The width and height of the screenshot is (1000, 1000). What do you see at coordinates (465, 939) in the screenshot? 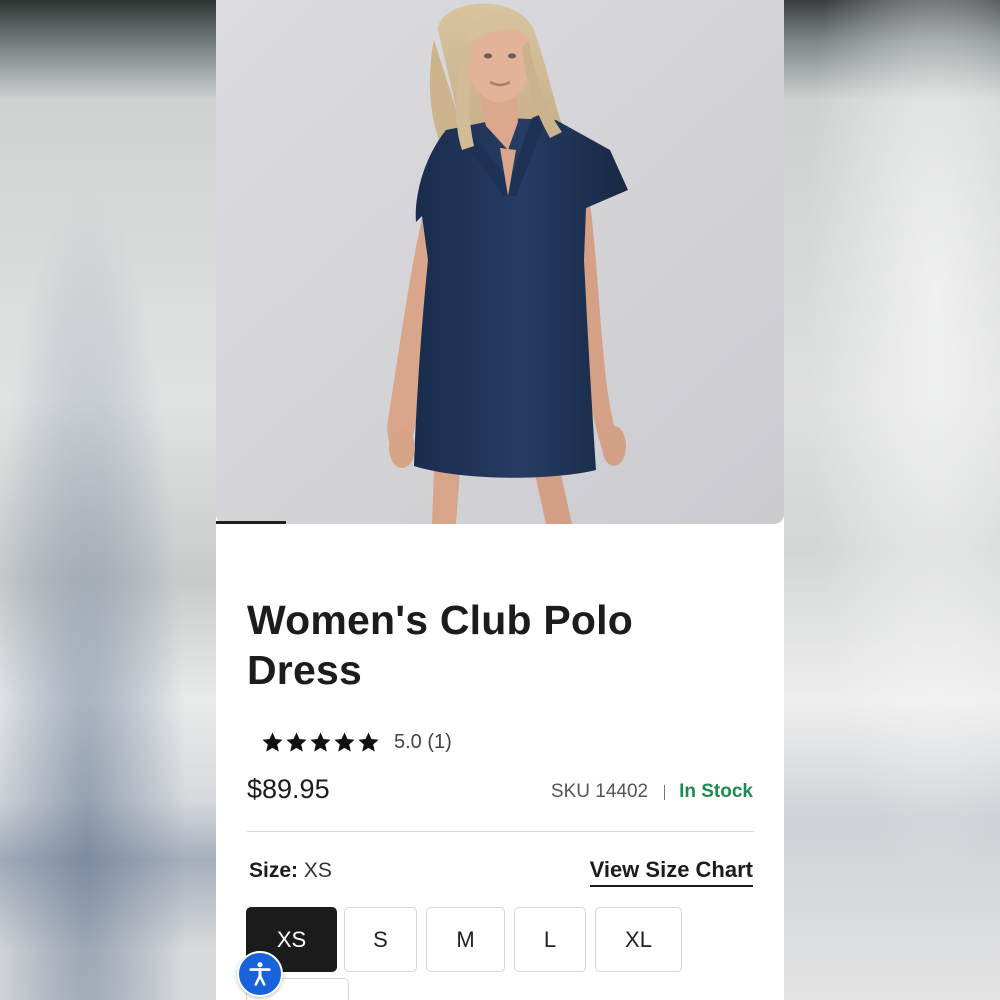
I see `size-option-m: M` at bounding box center [465, 939].